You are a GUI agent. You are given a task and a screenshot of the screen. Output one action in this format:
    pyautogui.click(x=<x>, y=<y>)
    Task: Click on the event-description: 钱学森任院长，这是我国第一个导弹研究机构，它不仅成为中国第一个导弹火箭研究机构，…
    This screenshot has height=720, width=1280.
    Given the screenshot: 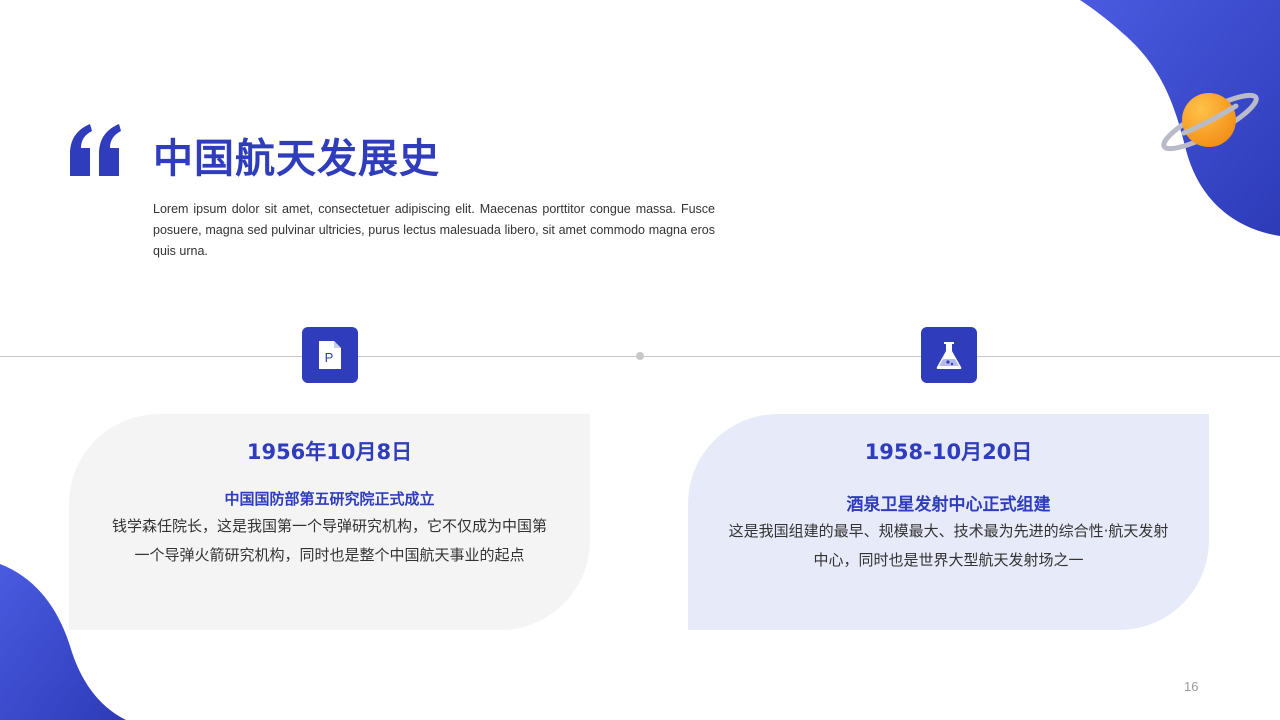 What is the action you would take?
    pyautogui.click(x=329, y=540)
    